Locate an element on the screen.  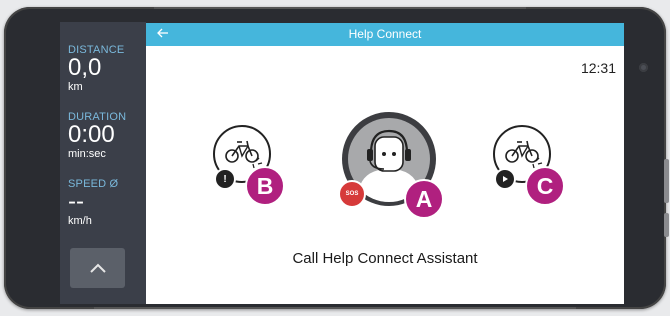
option-c-letter: C is located at coordinates (545, 186).